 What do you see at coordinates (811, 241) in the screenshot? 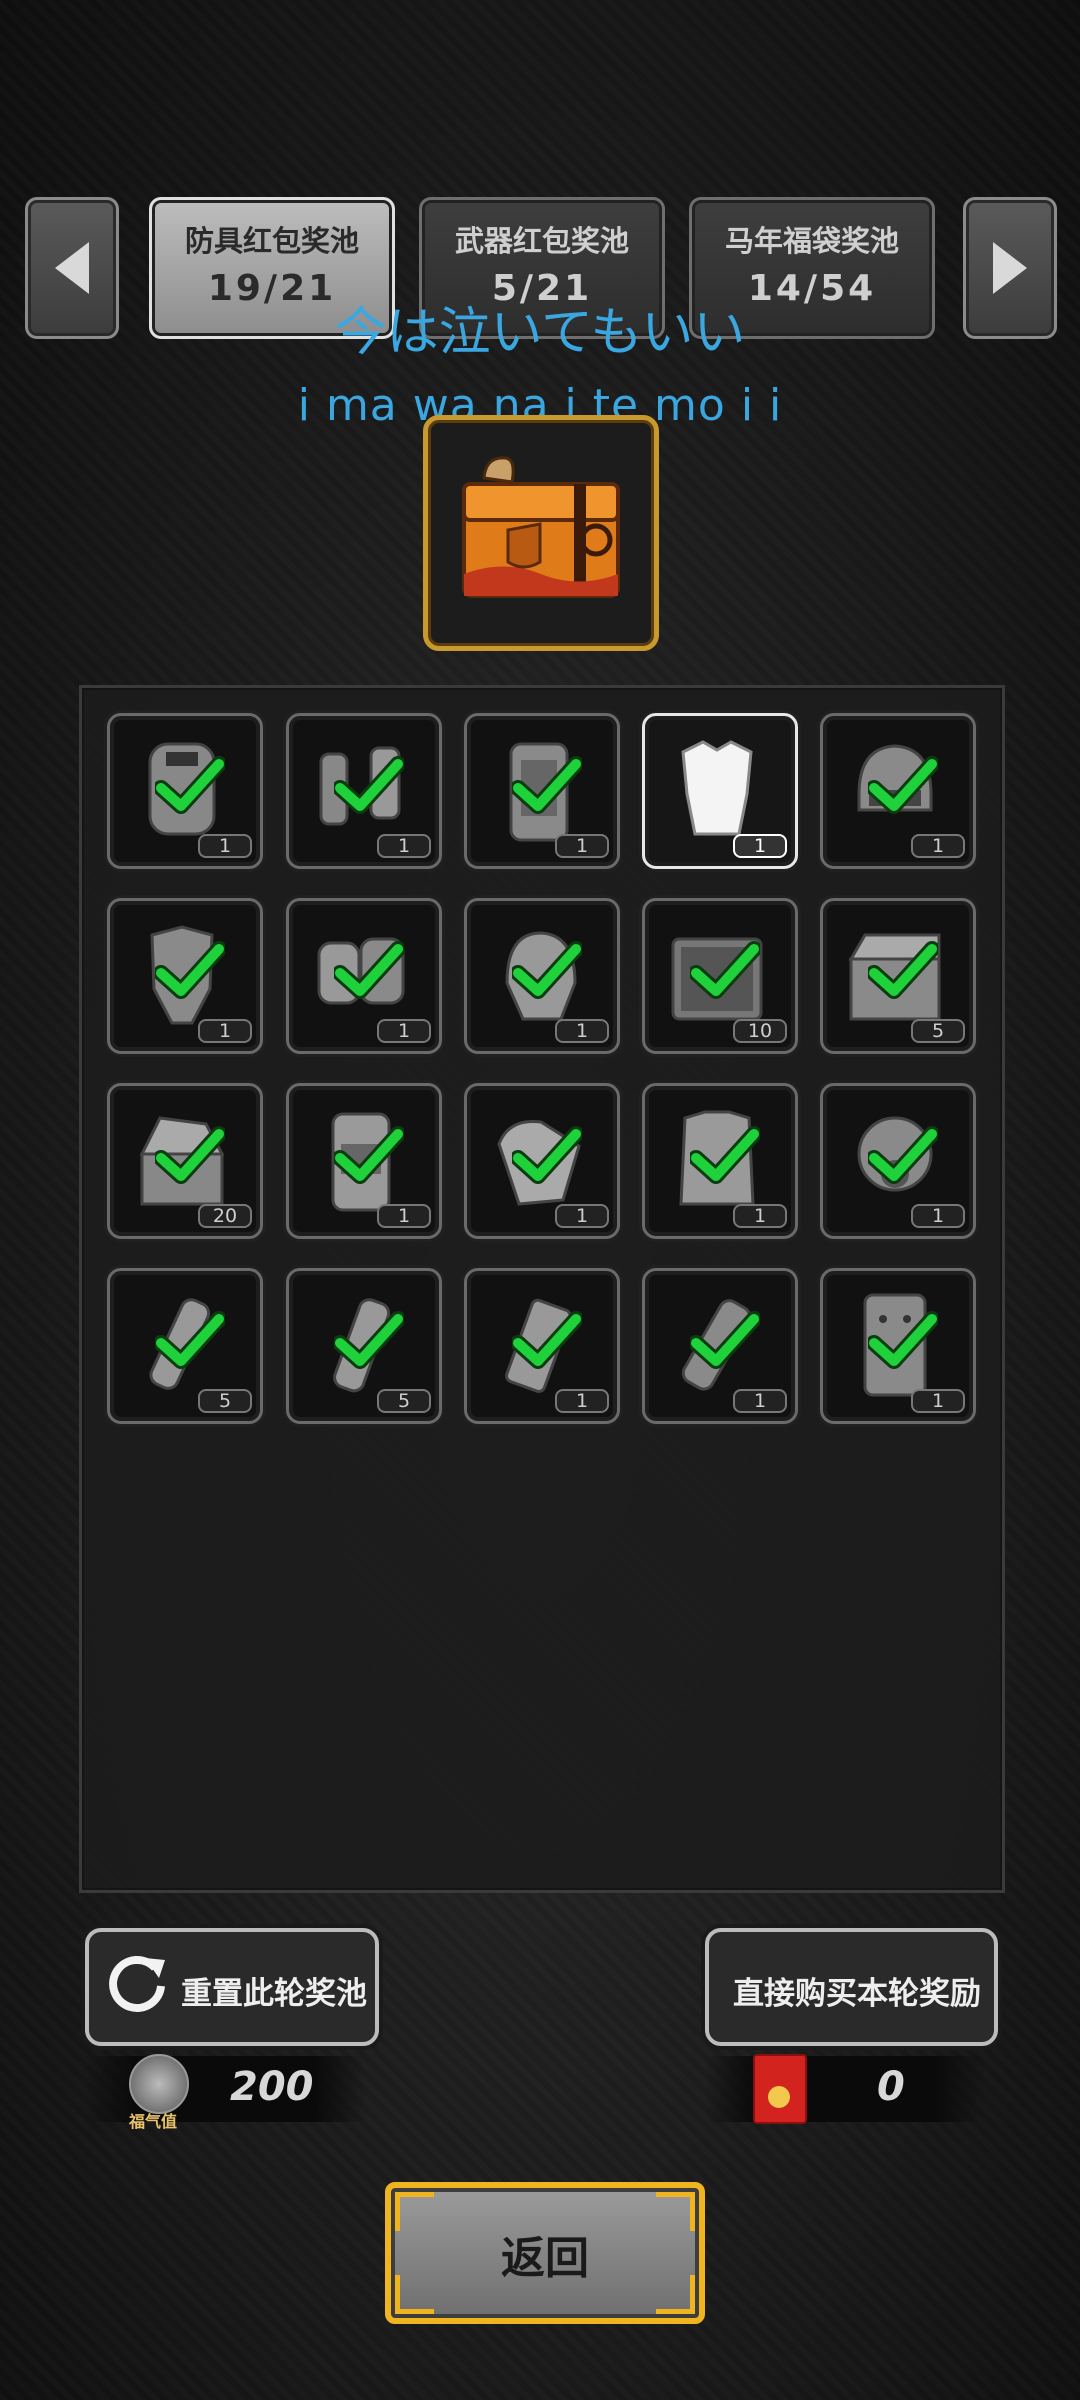
I see `tab-title: 马年福袋奖池` at bounding box center [811, 241].